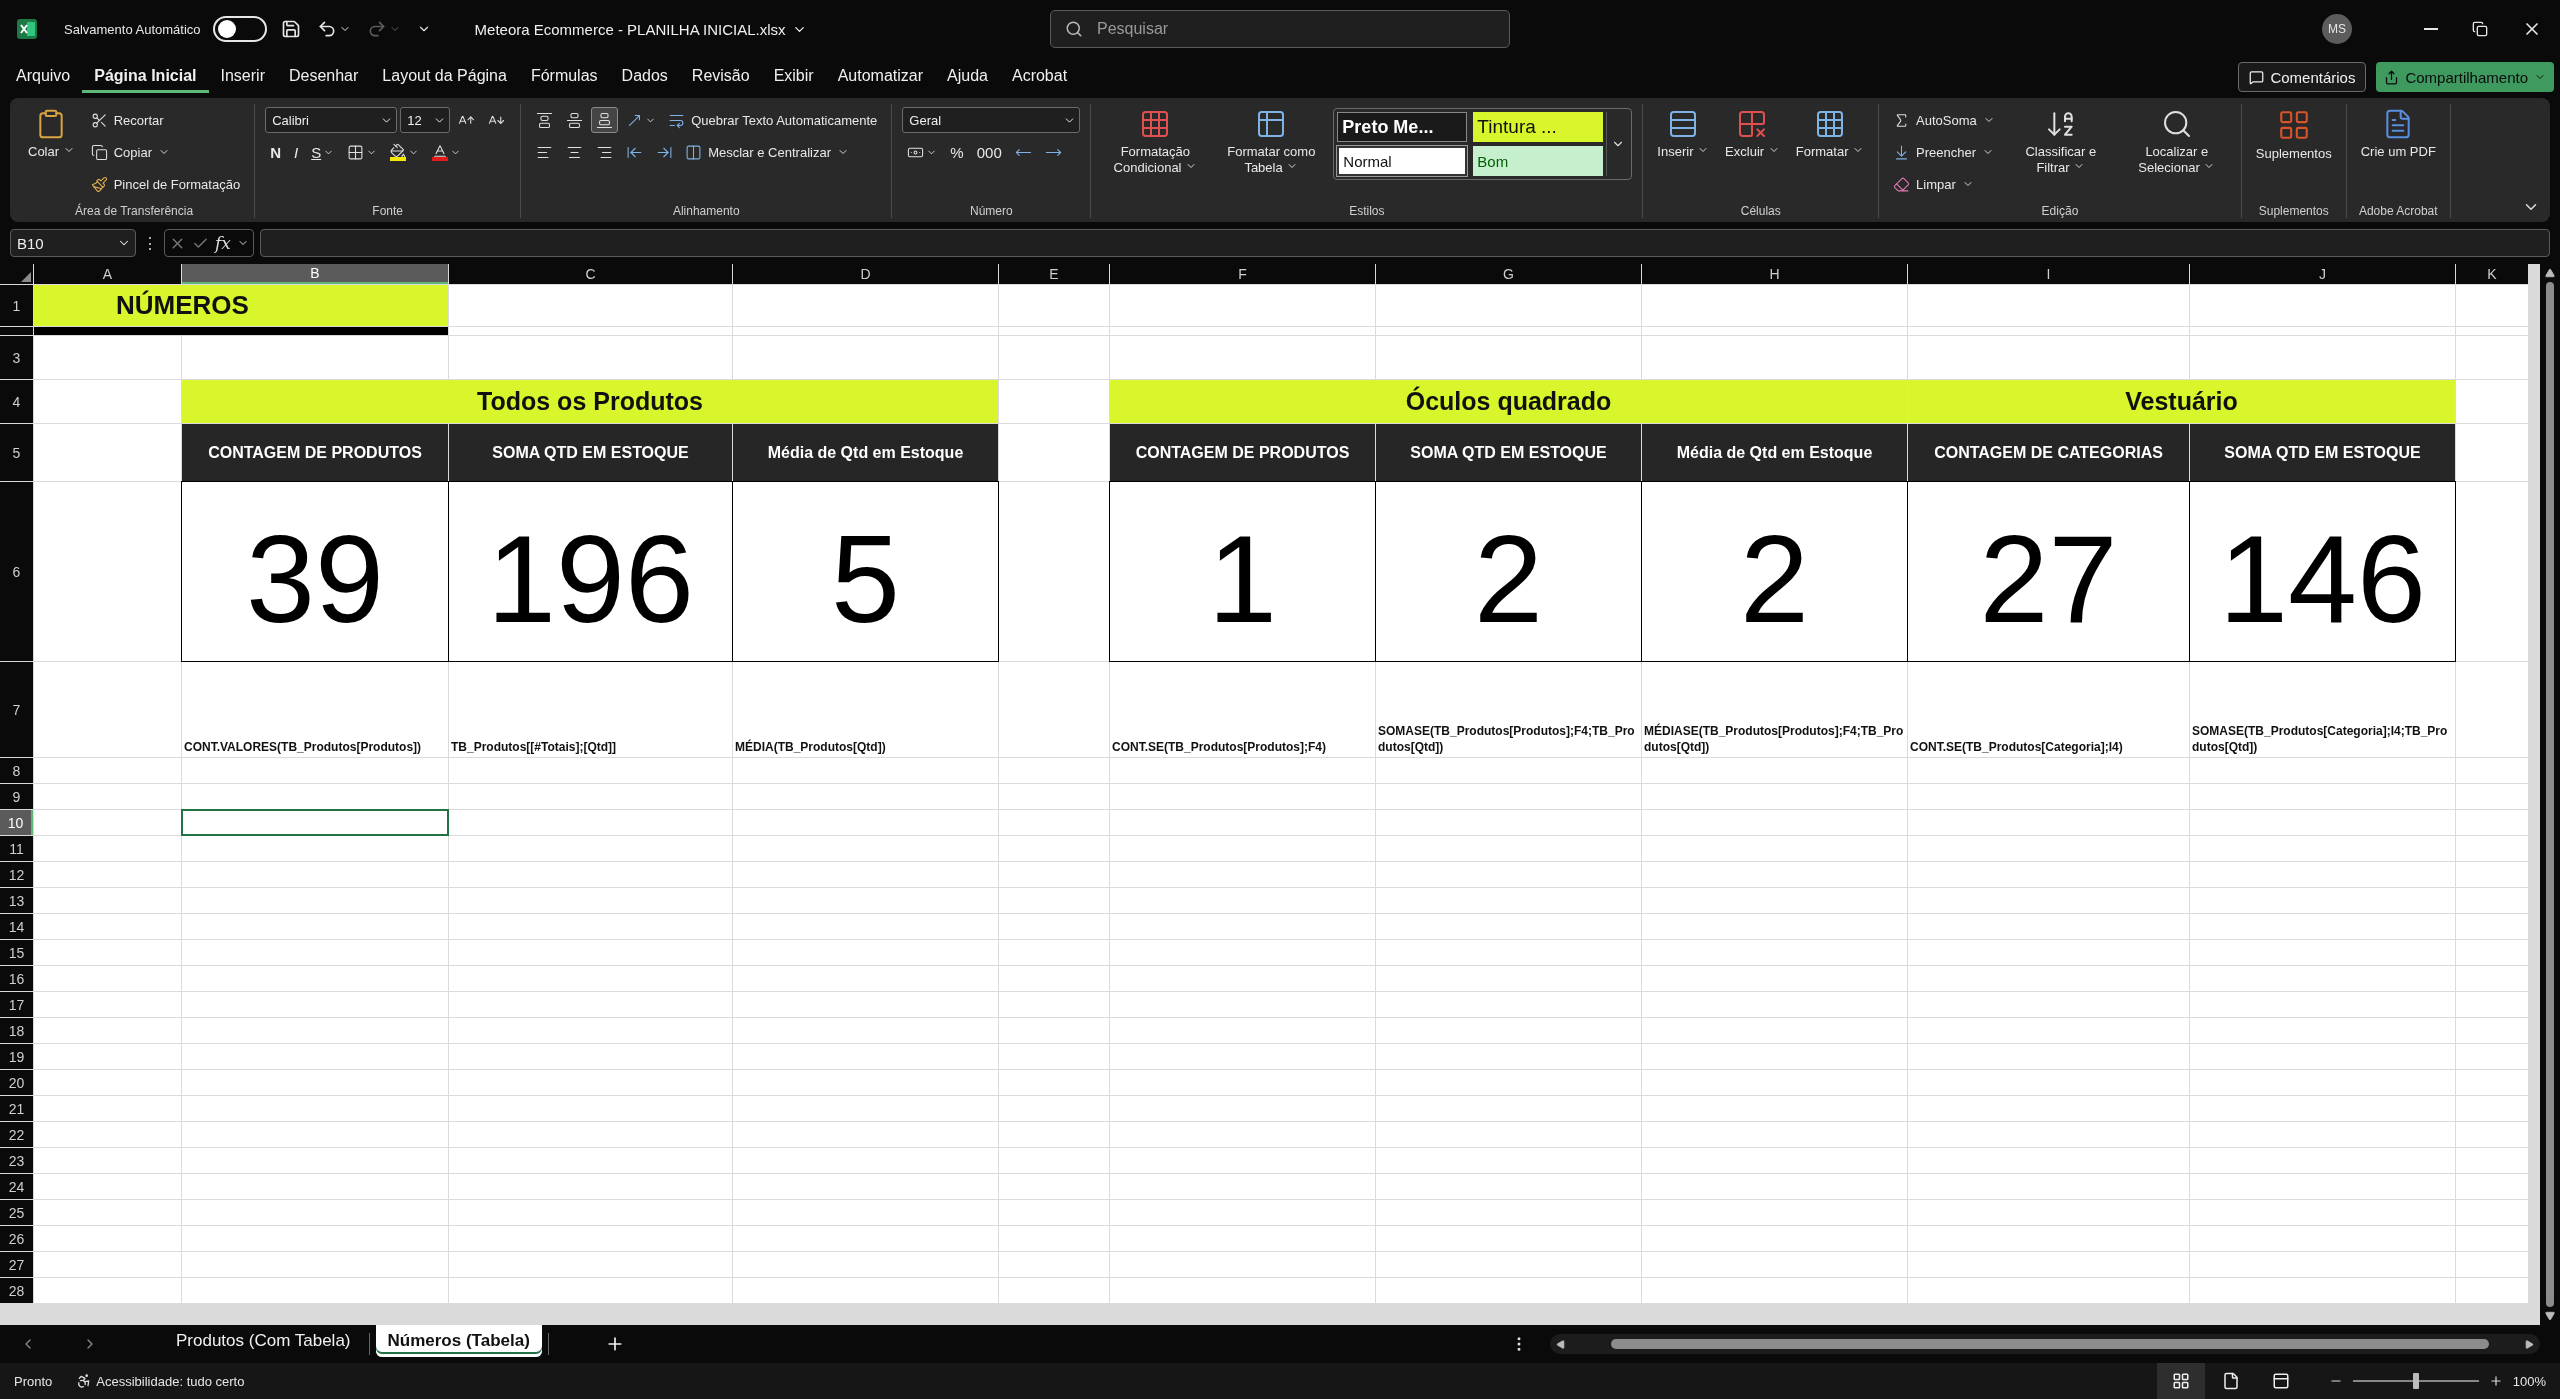 The image size is (2560, 1399). Describe the element at coordinates (793, 77) in the screenshot. I see `ribbon-tab: Exibir` at that location.